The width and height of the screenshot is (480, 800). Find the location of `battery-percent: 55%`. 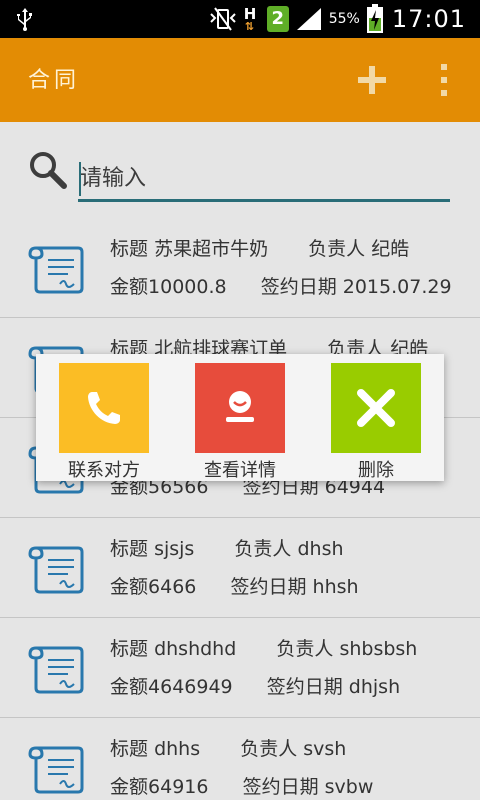

battery-percent: 55% is located at coordinates (344, 19).